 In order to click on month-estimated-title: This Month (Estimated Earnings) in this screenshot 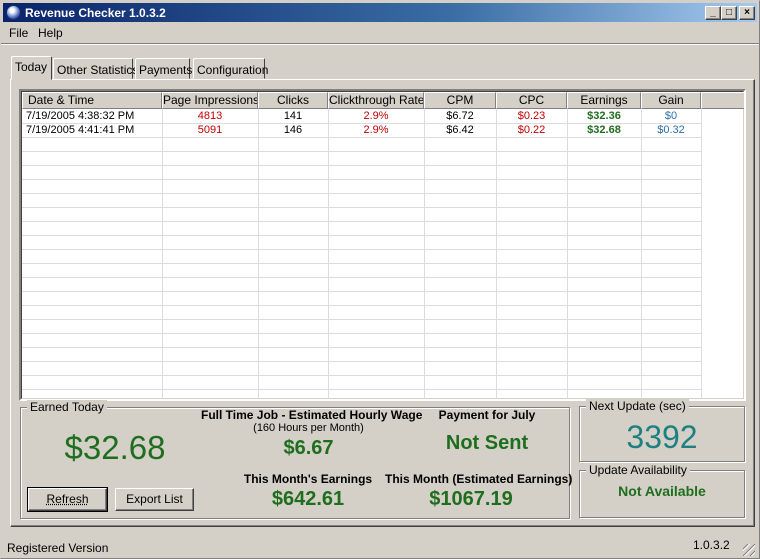, I will do `click(479, 479)`.